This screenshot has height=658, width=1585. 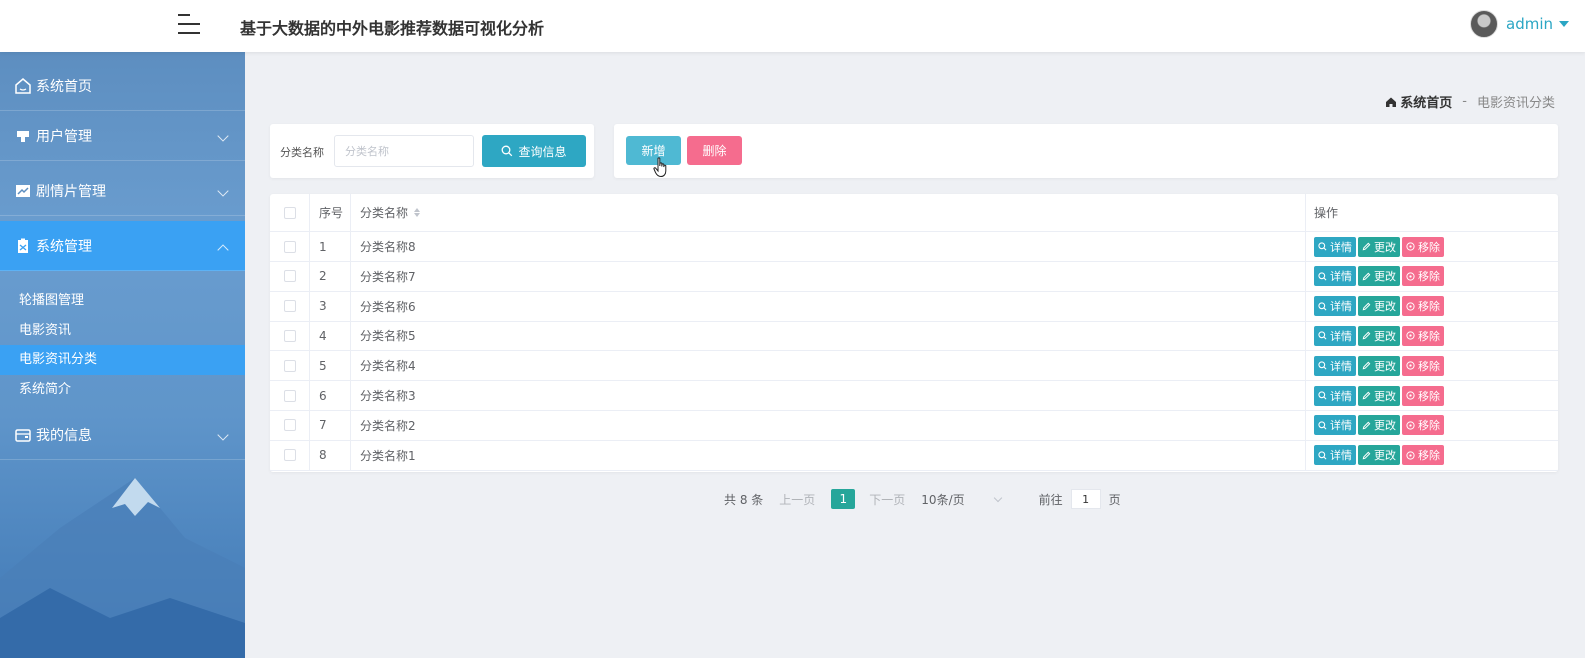 What do you see at coordinates (122, 435) in the screenshot?
I see `sidebar-item-my-info: 我的信息` at bounding box center [122, 435].